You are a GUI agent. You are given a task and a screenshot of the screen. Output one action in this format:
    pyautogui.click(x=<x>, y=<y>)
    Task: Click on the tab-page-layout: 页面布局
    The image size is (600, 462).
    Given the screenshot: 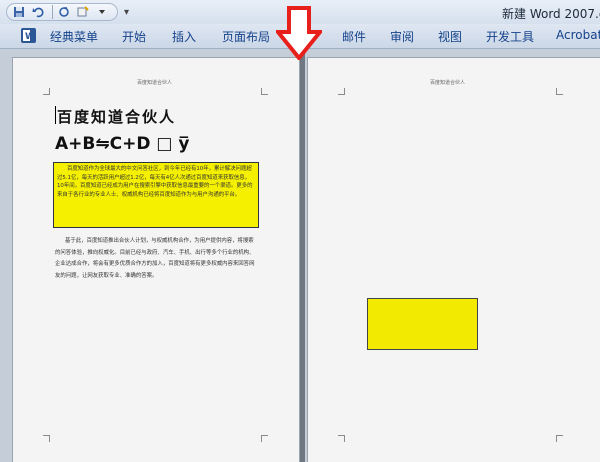 What is the action you would take?
    pyautogui.click(x=246, y=36)
    